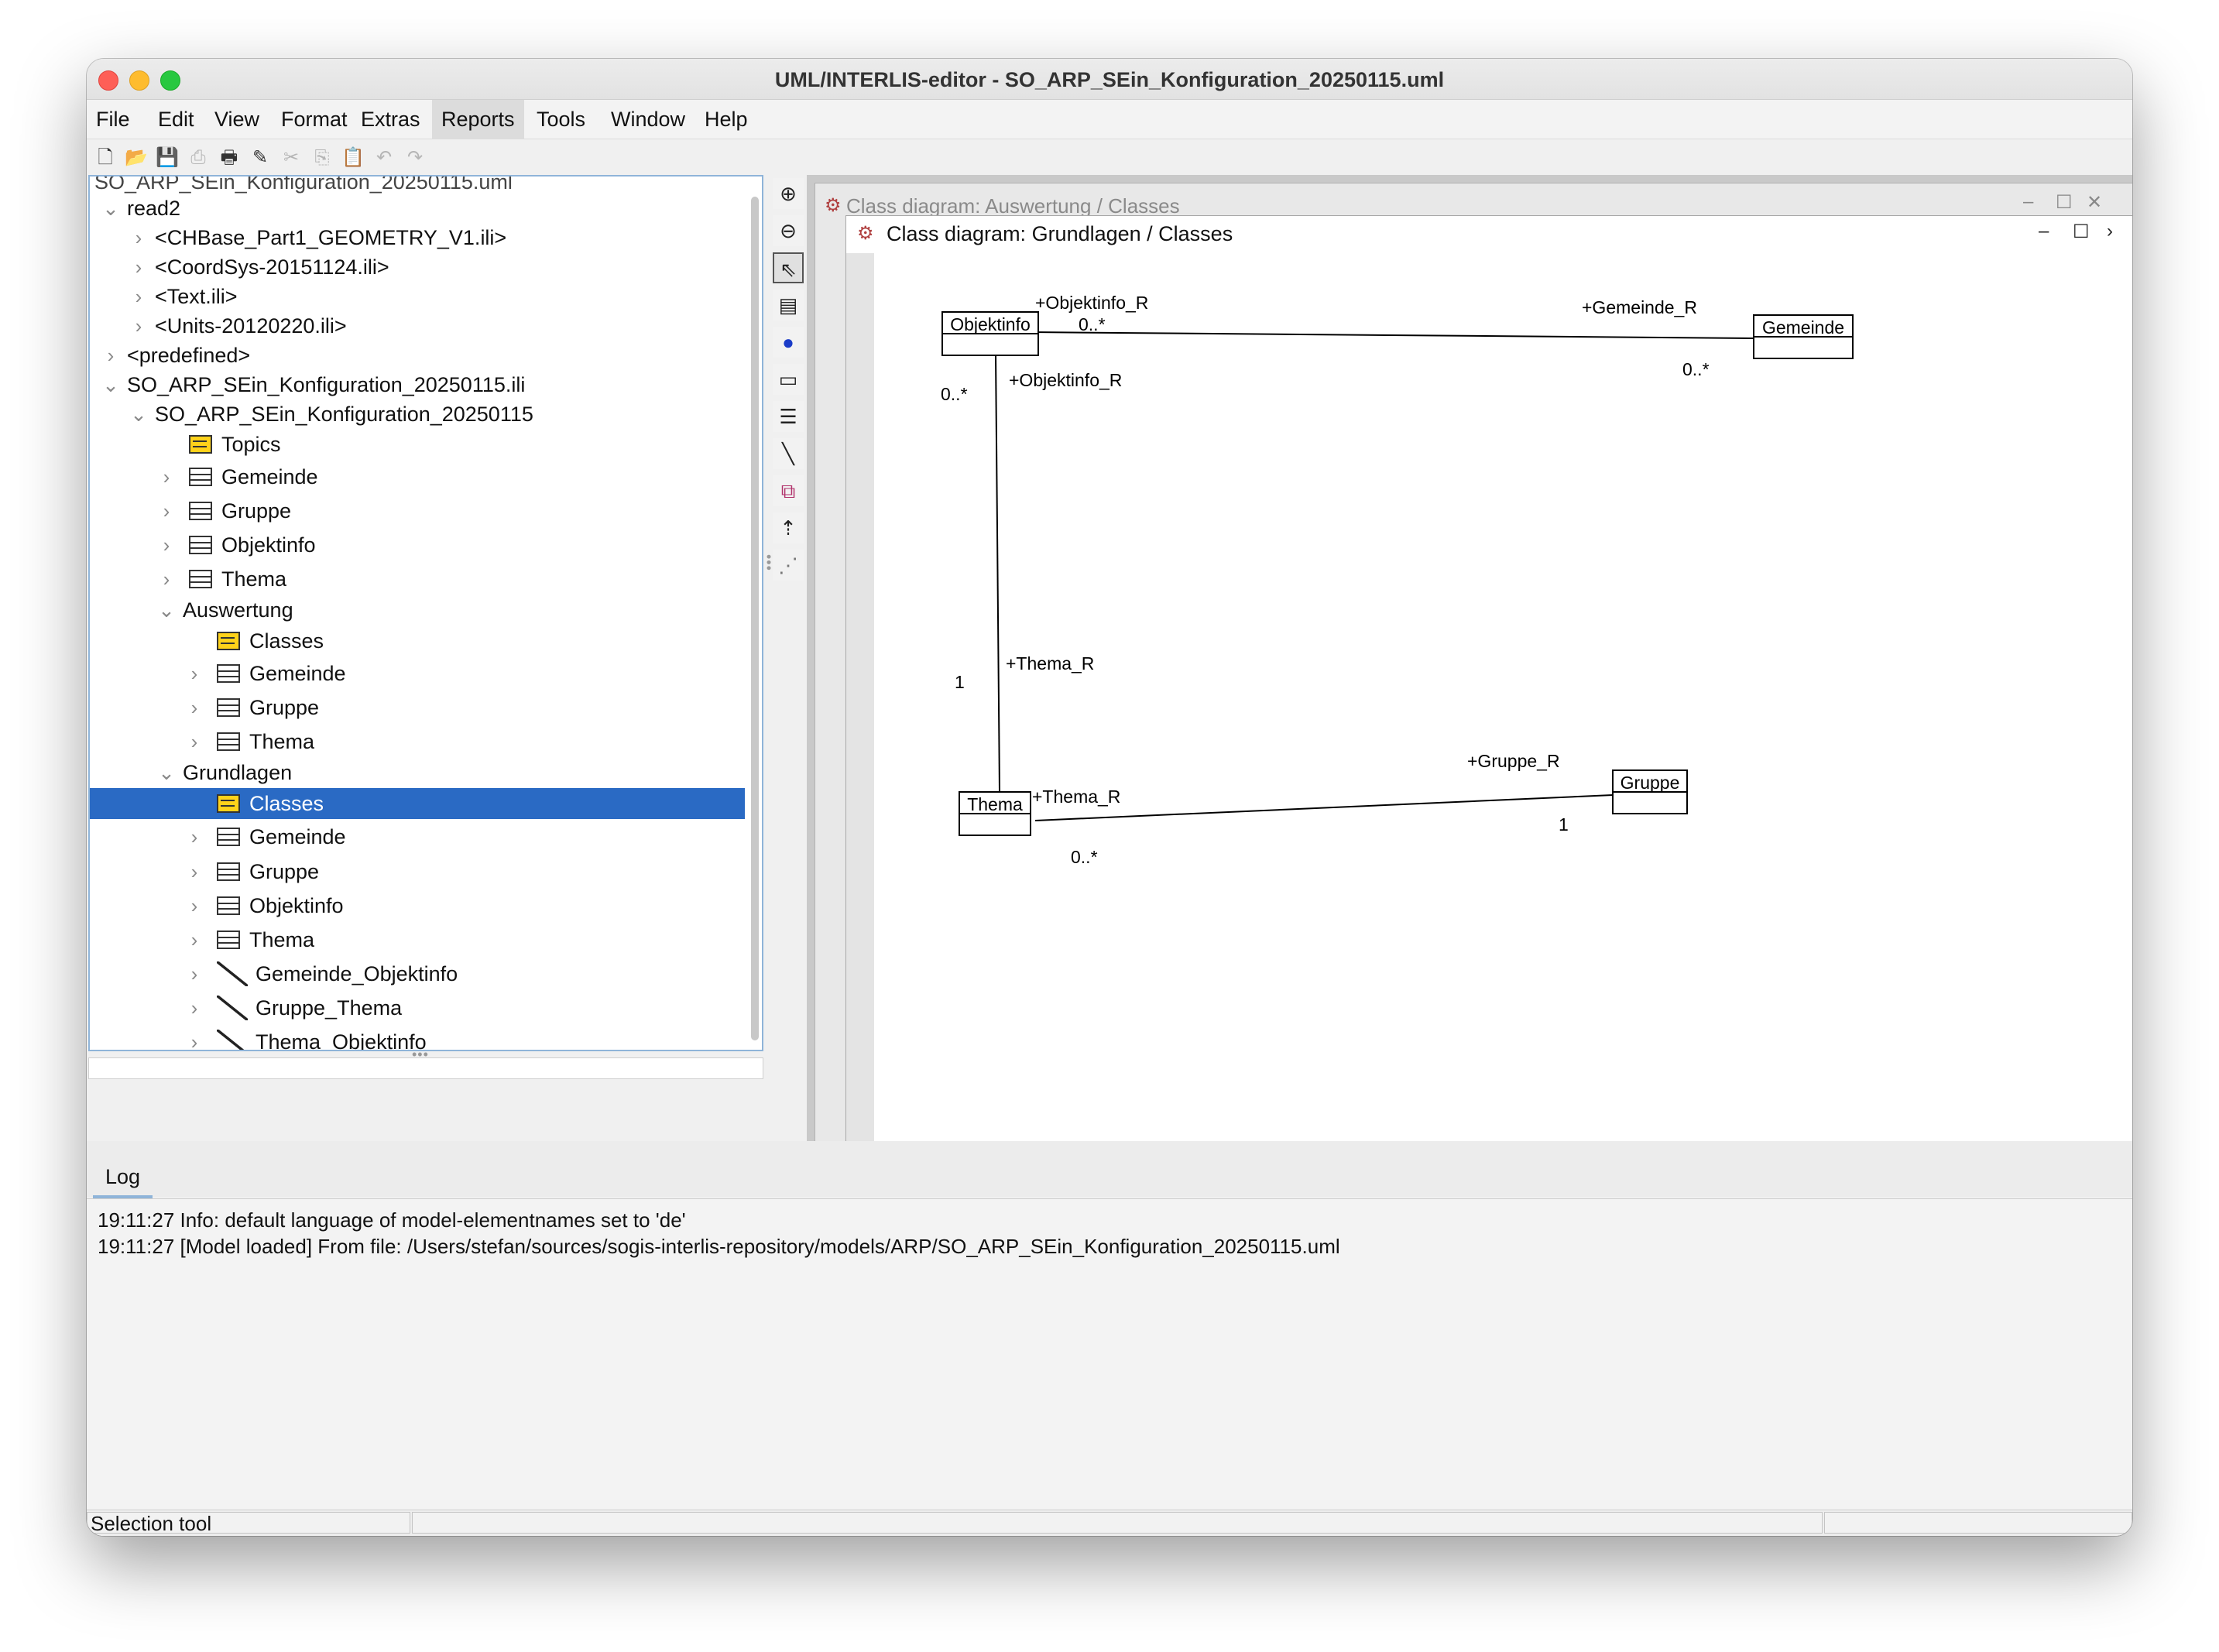 Image resolution: width=2219 pixels, height=1652 pixels. What do you see at coordinates (789, 268) in the screenshot?
I see `selection-arrow-icon: ⇖` at bounding box center [789, 268].